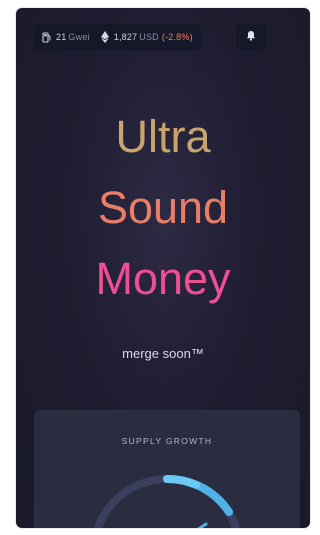 This screenshot has width=320, height=535. I want to click on supply-growth-gauge, so click(167, 501).